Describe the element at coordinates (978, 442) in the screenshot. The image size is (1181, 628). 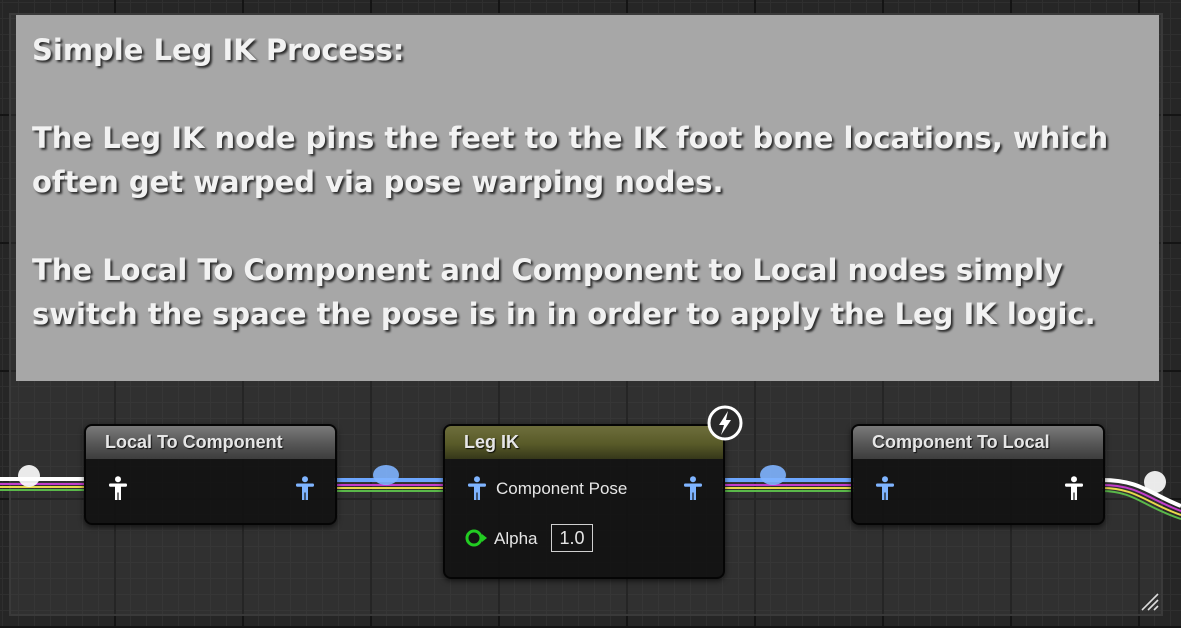
I see `node-title: Component To Local` at that location.